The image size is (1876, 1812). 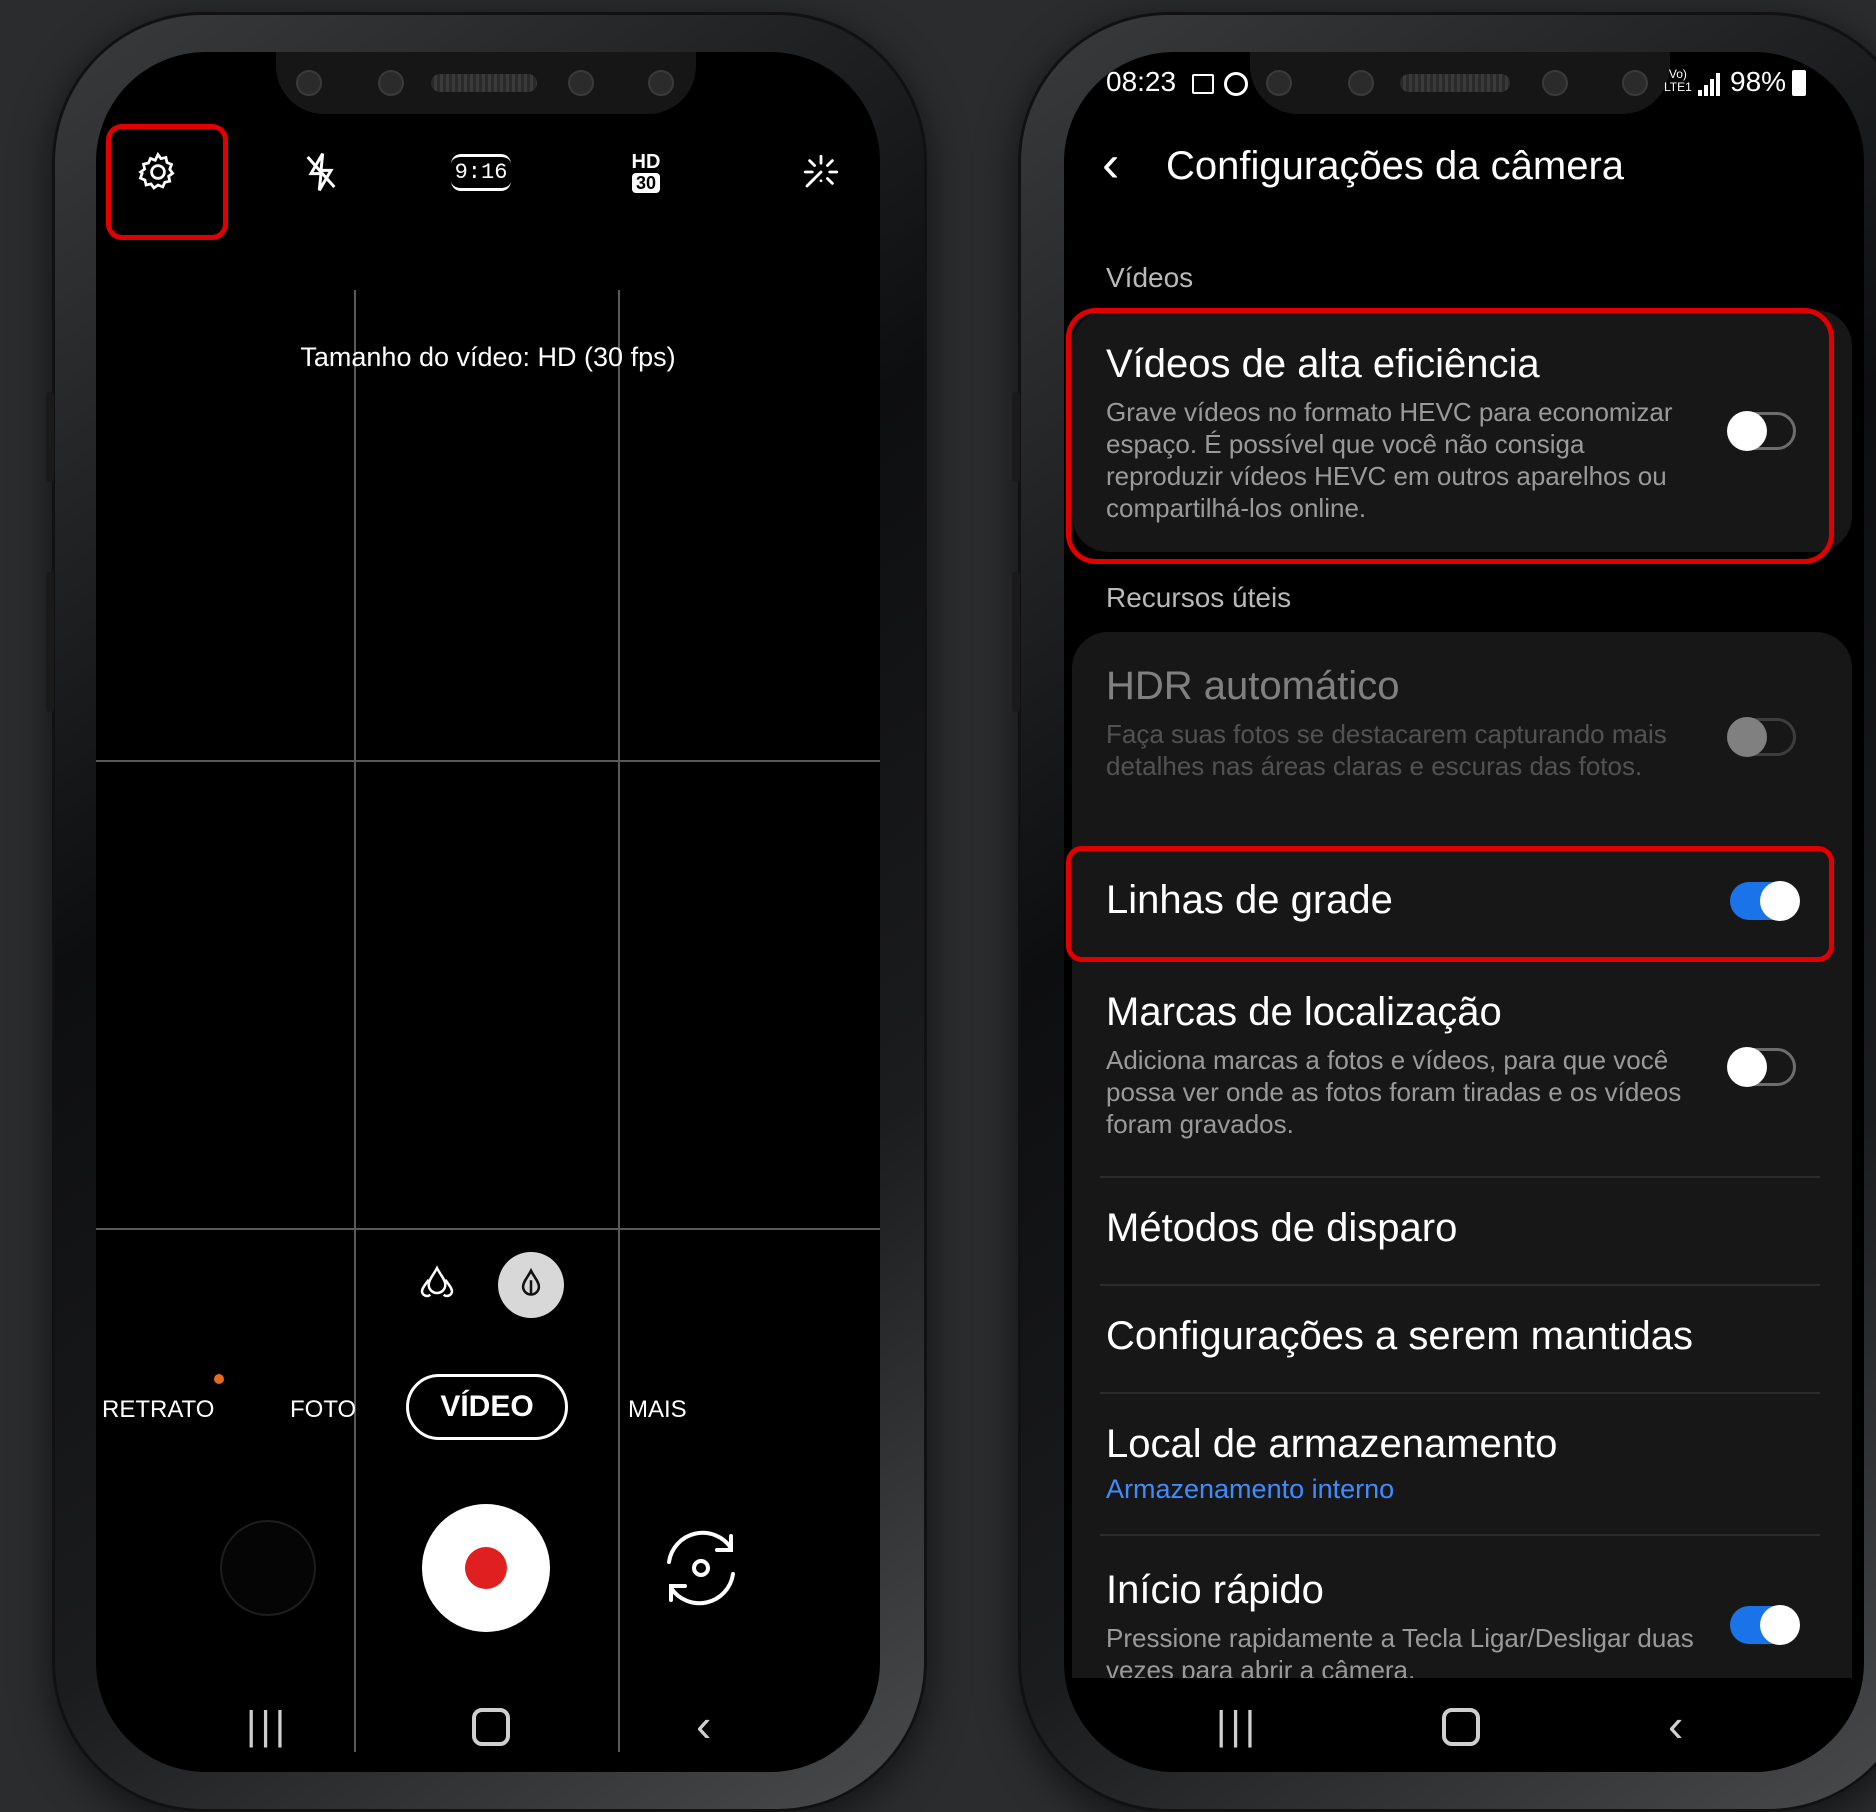 I want to click on filter-drops-icon, so click(x=437, y=1281).